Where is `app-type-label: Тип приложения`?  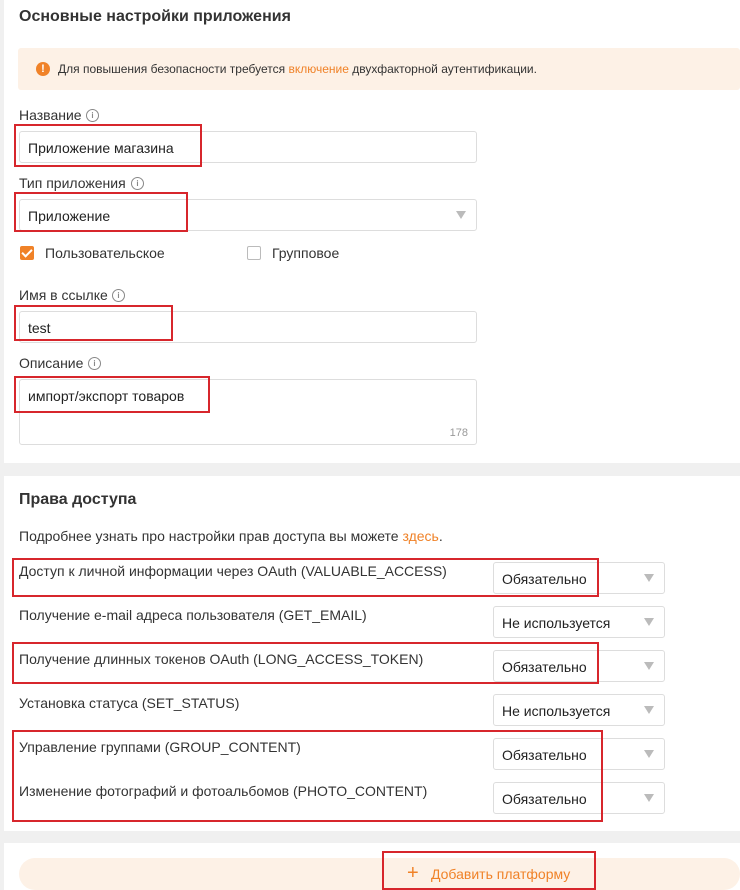
app-type-label: Тип приложения is located at coordinates (72, 183).